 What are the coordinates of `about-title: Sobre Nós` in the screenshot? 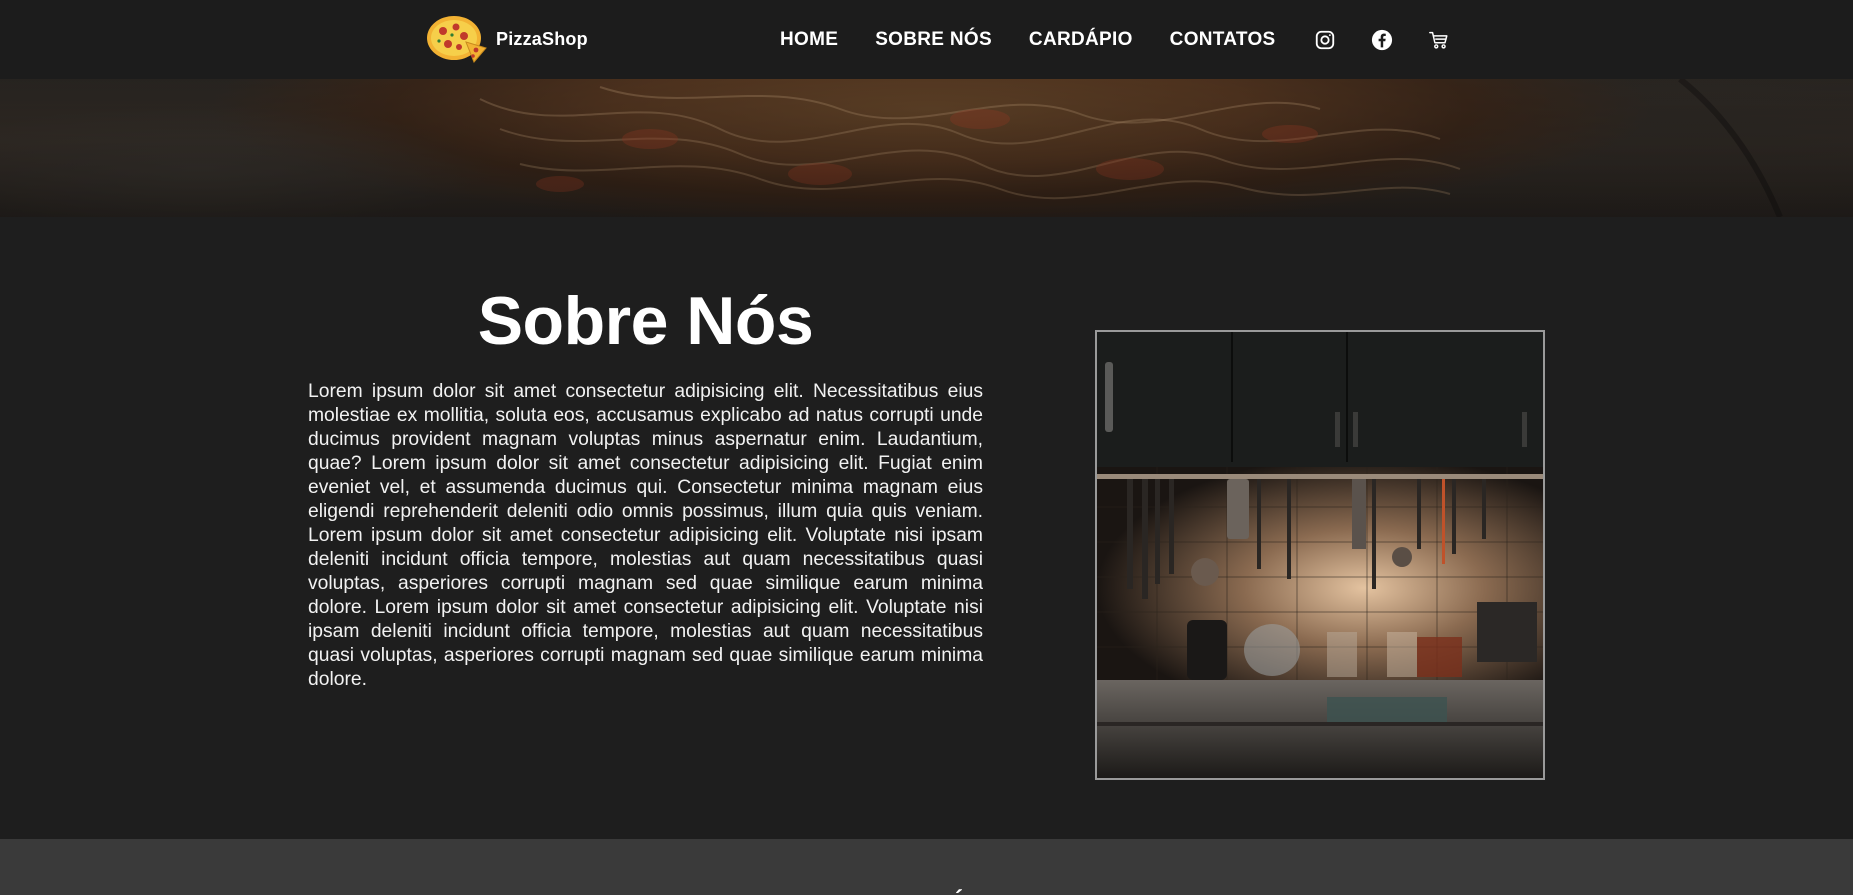 It's located at (645, 321).